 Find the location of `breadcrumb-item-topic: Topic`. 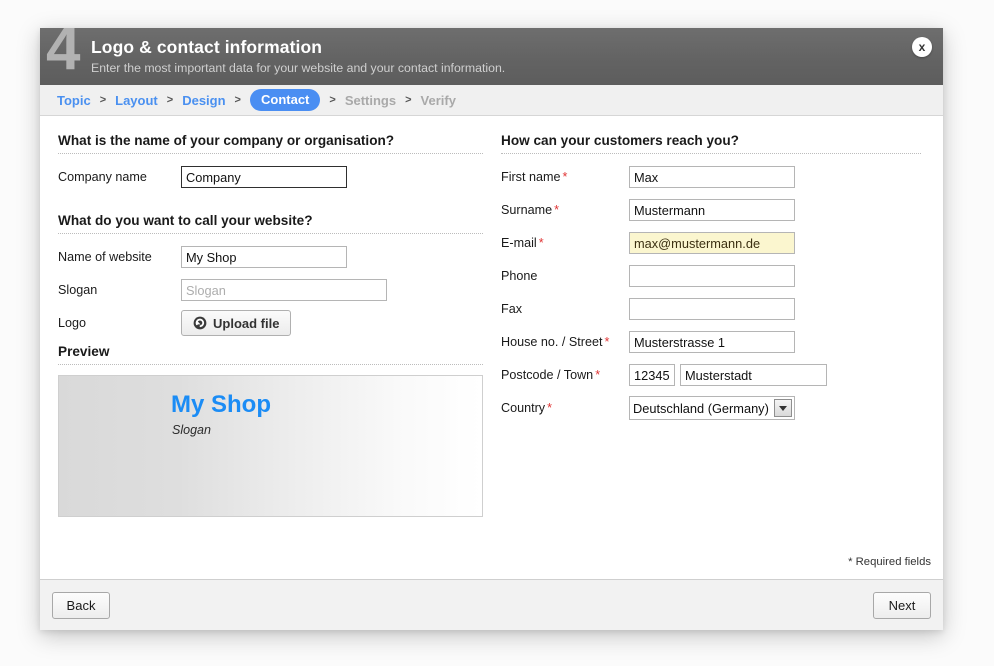

breadcrumb-item-topic: Topic is located at coordinates (74, 100).